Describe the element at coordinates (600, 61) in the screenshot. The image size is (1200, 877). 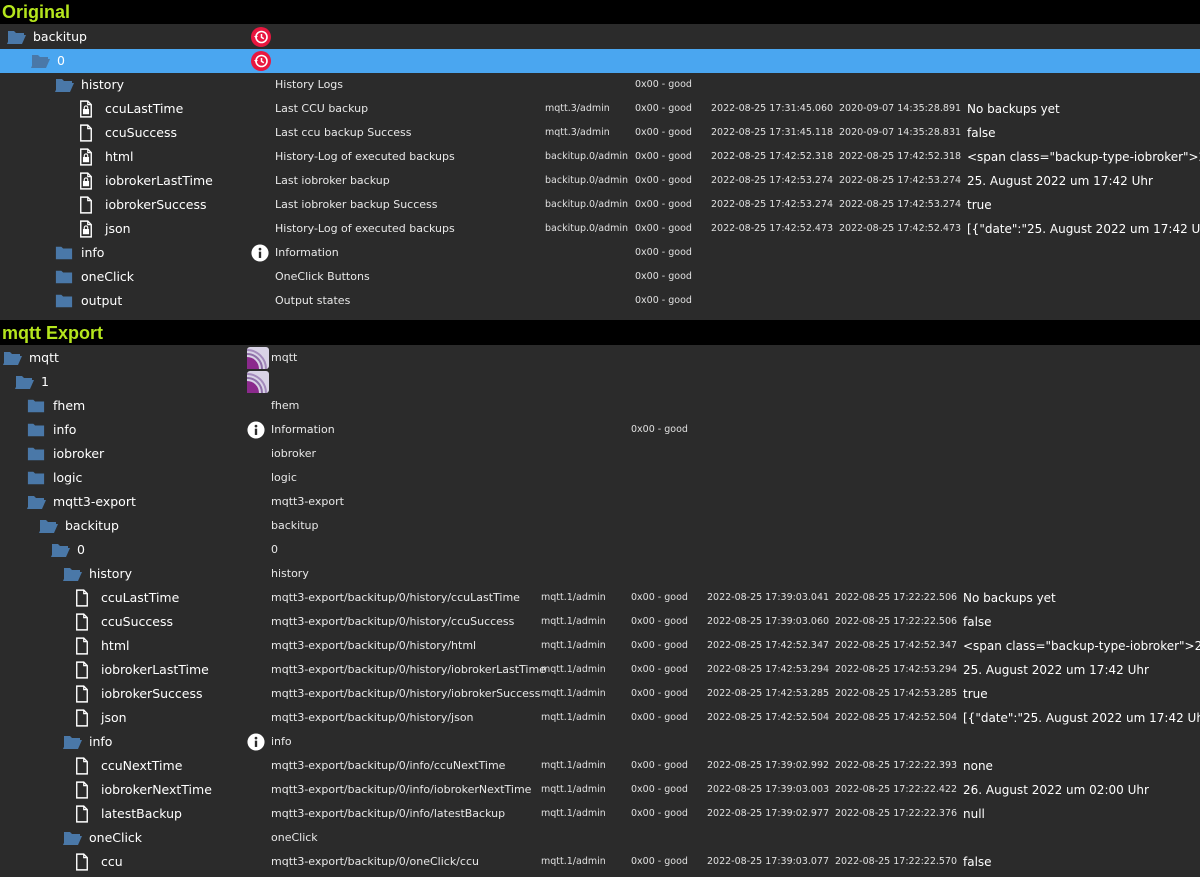
I see `tree-row-0: 0` at that location.